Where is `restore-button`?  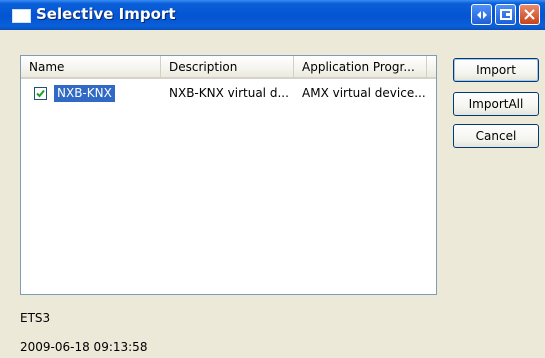
restore-button is located at coordinates (481, 14).